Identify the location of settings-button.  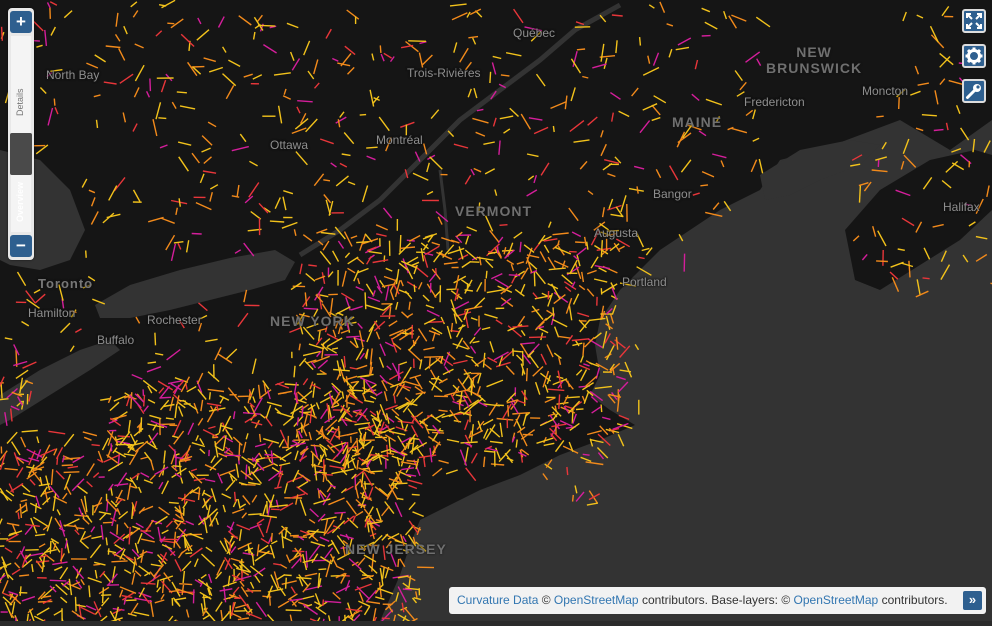
(974, 56).